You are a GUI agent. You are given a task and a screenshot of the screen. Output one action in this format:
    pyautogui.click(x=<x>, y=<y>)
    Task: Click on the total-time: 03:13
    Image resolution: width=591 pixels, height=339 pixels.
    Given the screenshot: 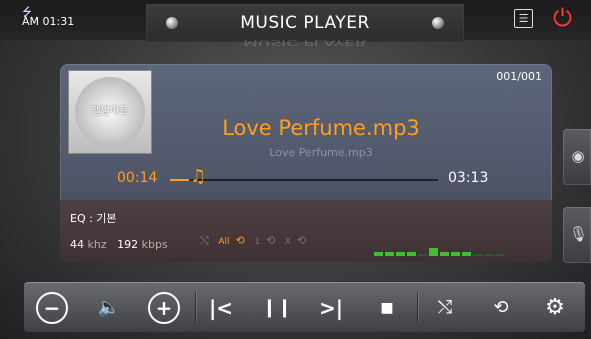 What is the action you would take?
    pyautogui.click(x=468, y=178)
    